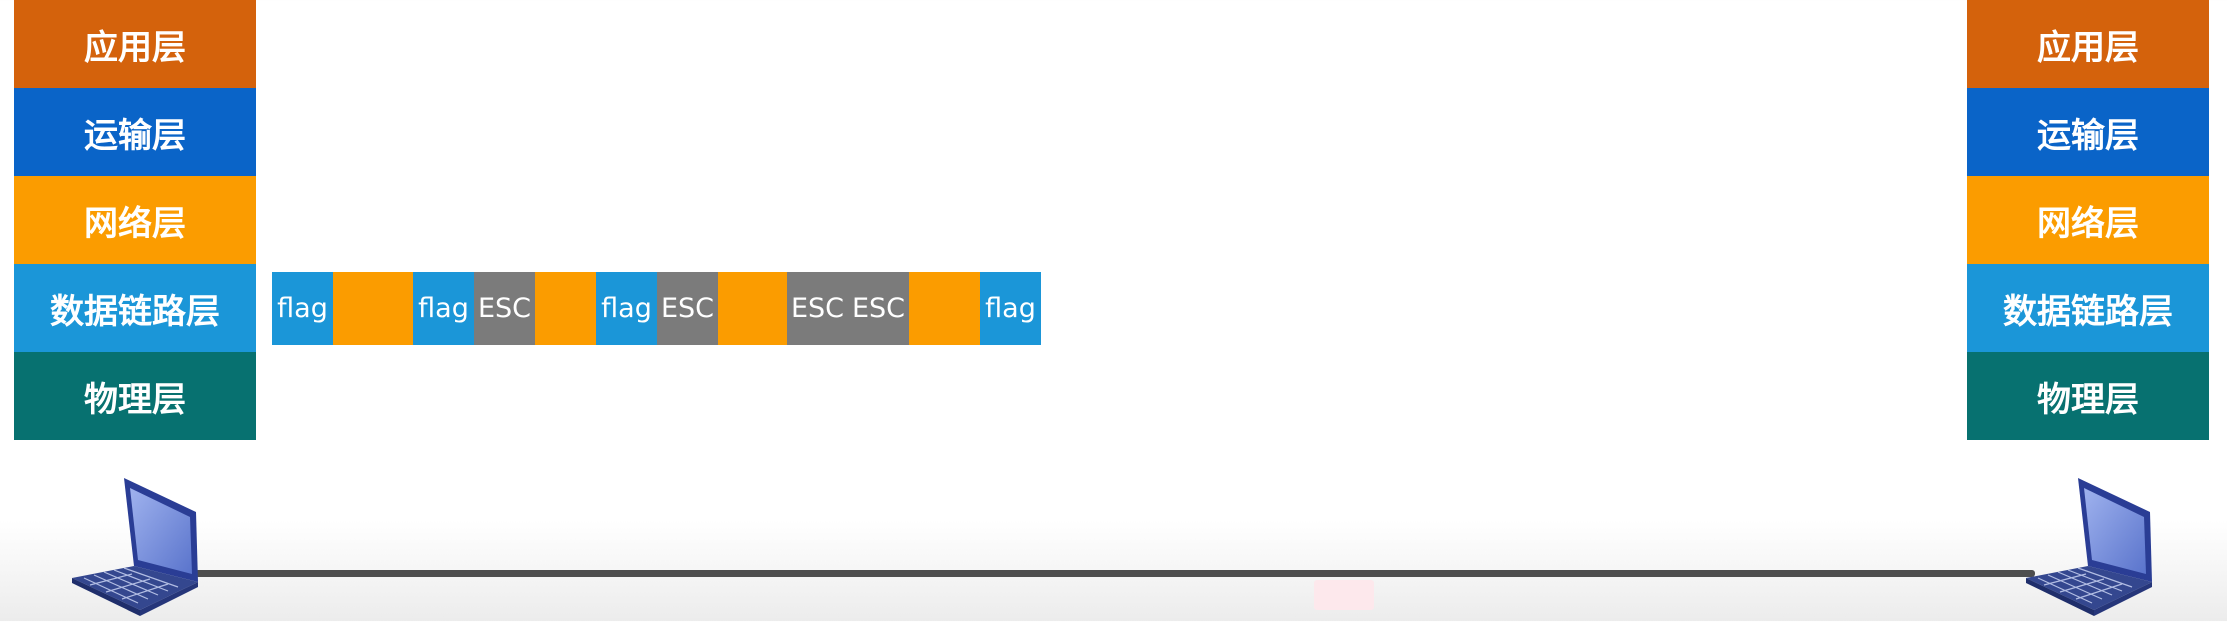 This screenshot has width=2227, height=626. I want to click on right-data-link-layer: 数据链路层, so click(2088, 308).